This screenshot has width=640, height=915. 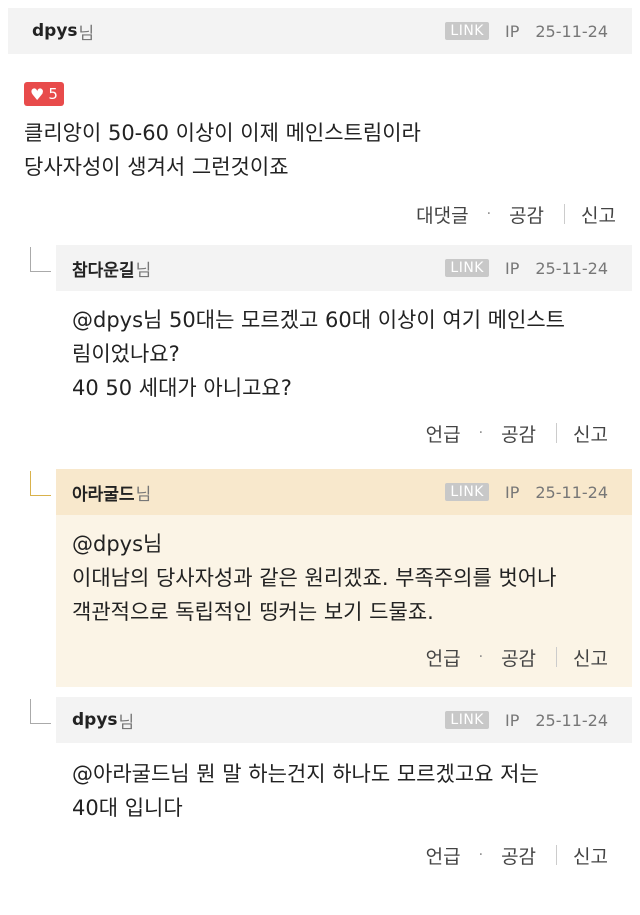 I want to click on comment-line: 40 50 세대가 아니고요?, so click(x=182, y=388).